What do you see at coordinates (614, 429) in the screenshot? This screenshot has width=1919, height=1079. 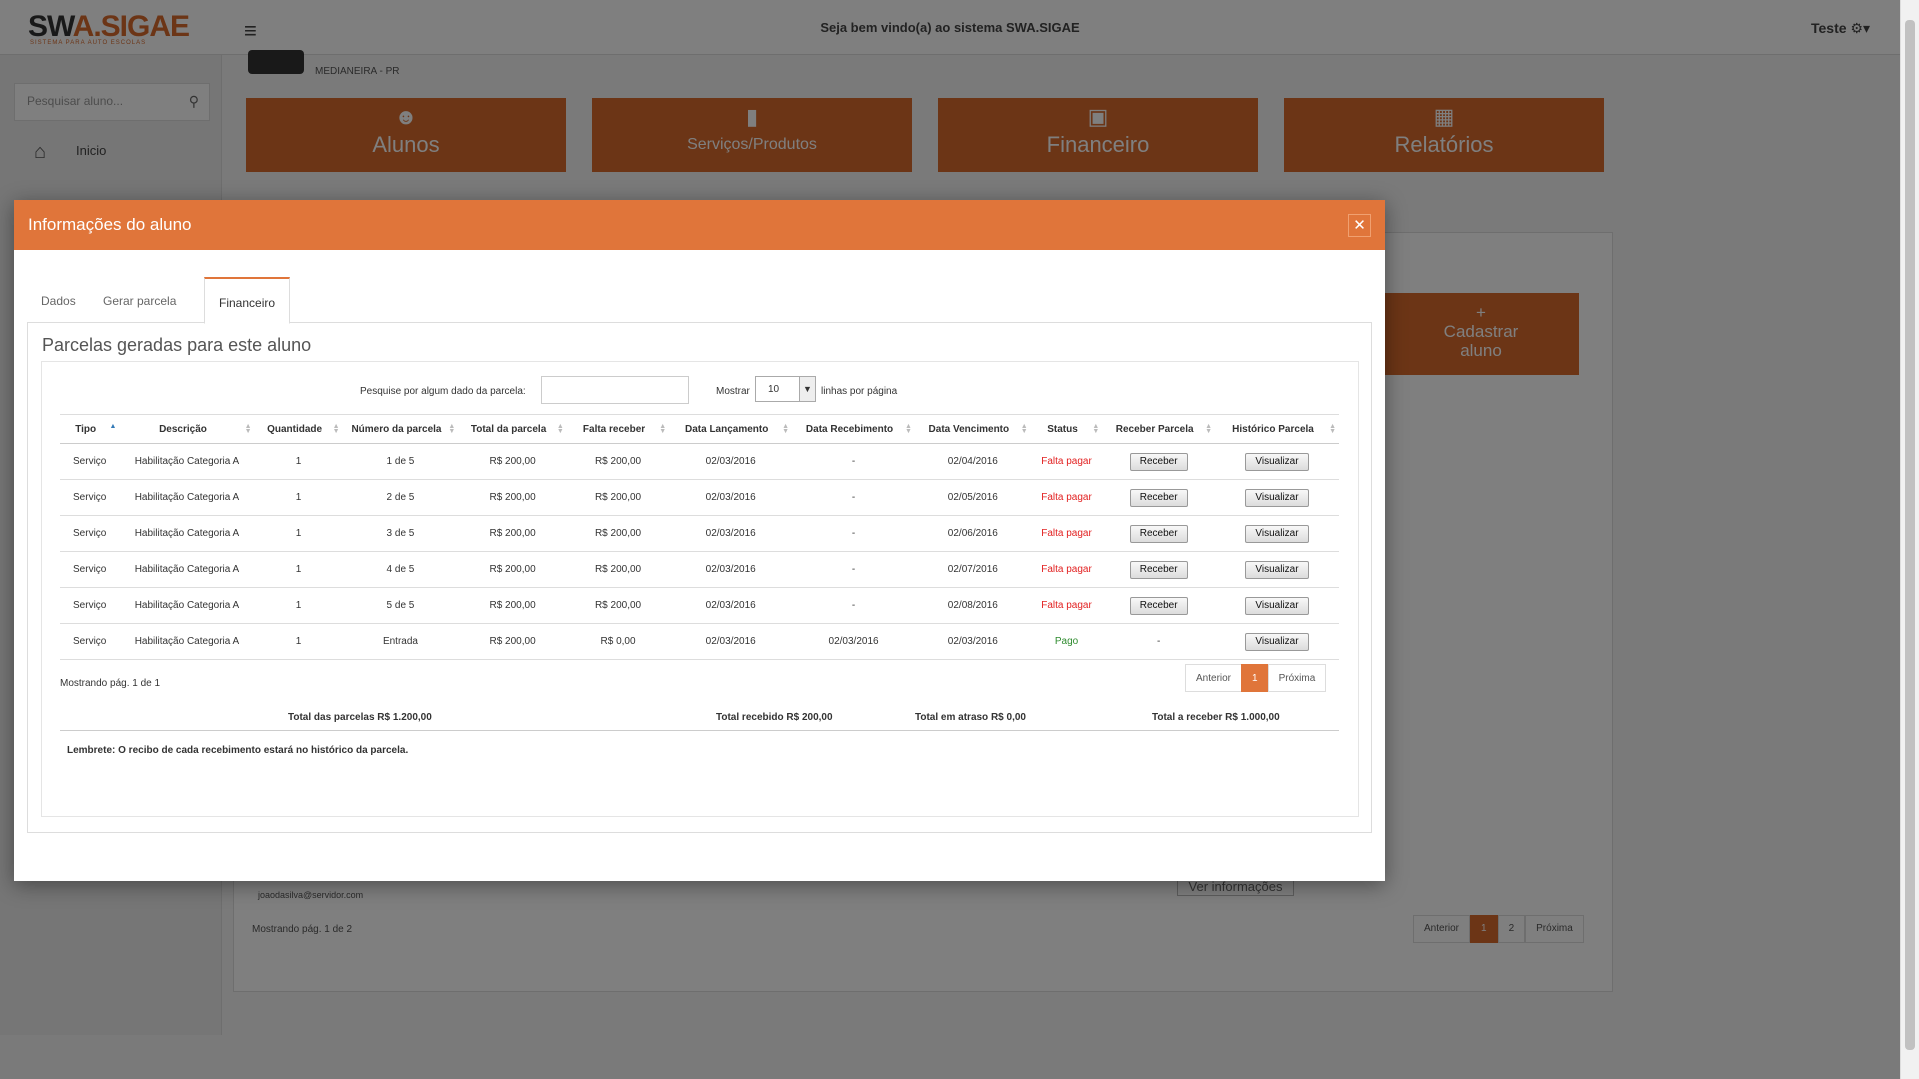 I see `column-label: Falta receber` at bounding box center [614, 429].